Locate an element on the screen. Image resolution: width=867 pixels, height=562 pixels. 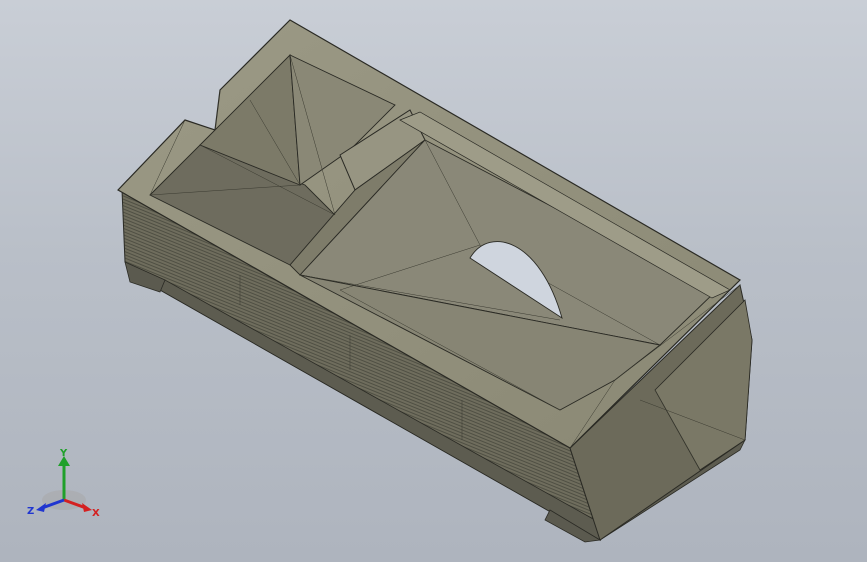
y-axis-label: Y is located at coordinates (63, 453).